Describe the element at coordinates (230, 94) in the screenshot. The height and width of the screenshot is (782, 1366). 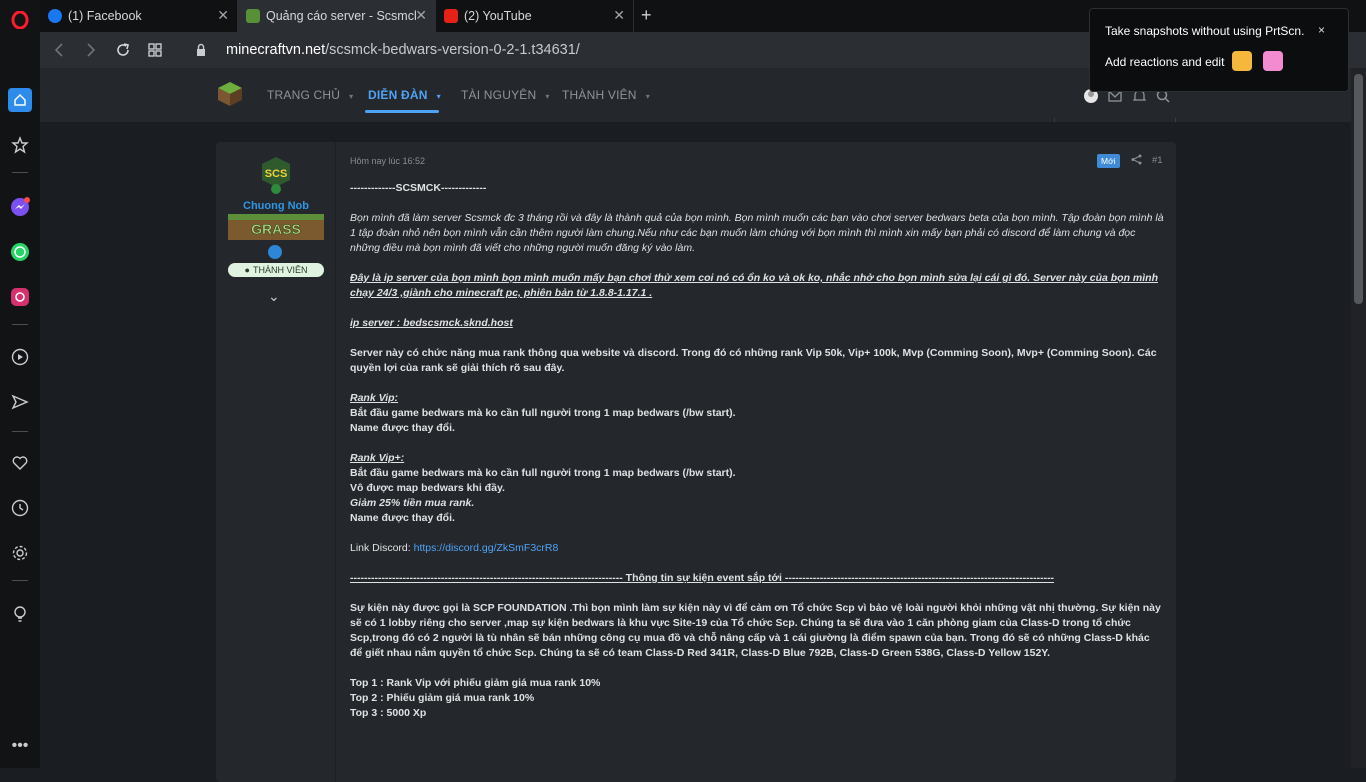
I see `minecraftvn-logo` at that location.